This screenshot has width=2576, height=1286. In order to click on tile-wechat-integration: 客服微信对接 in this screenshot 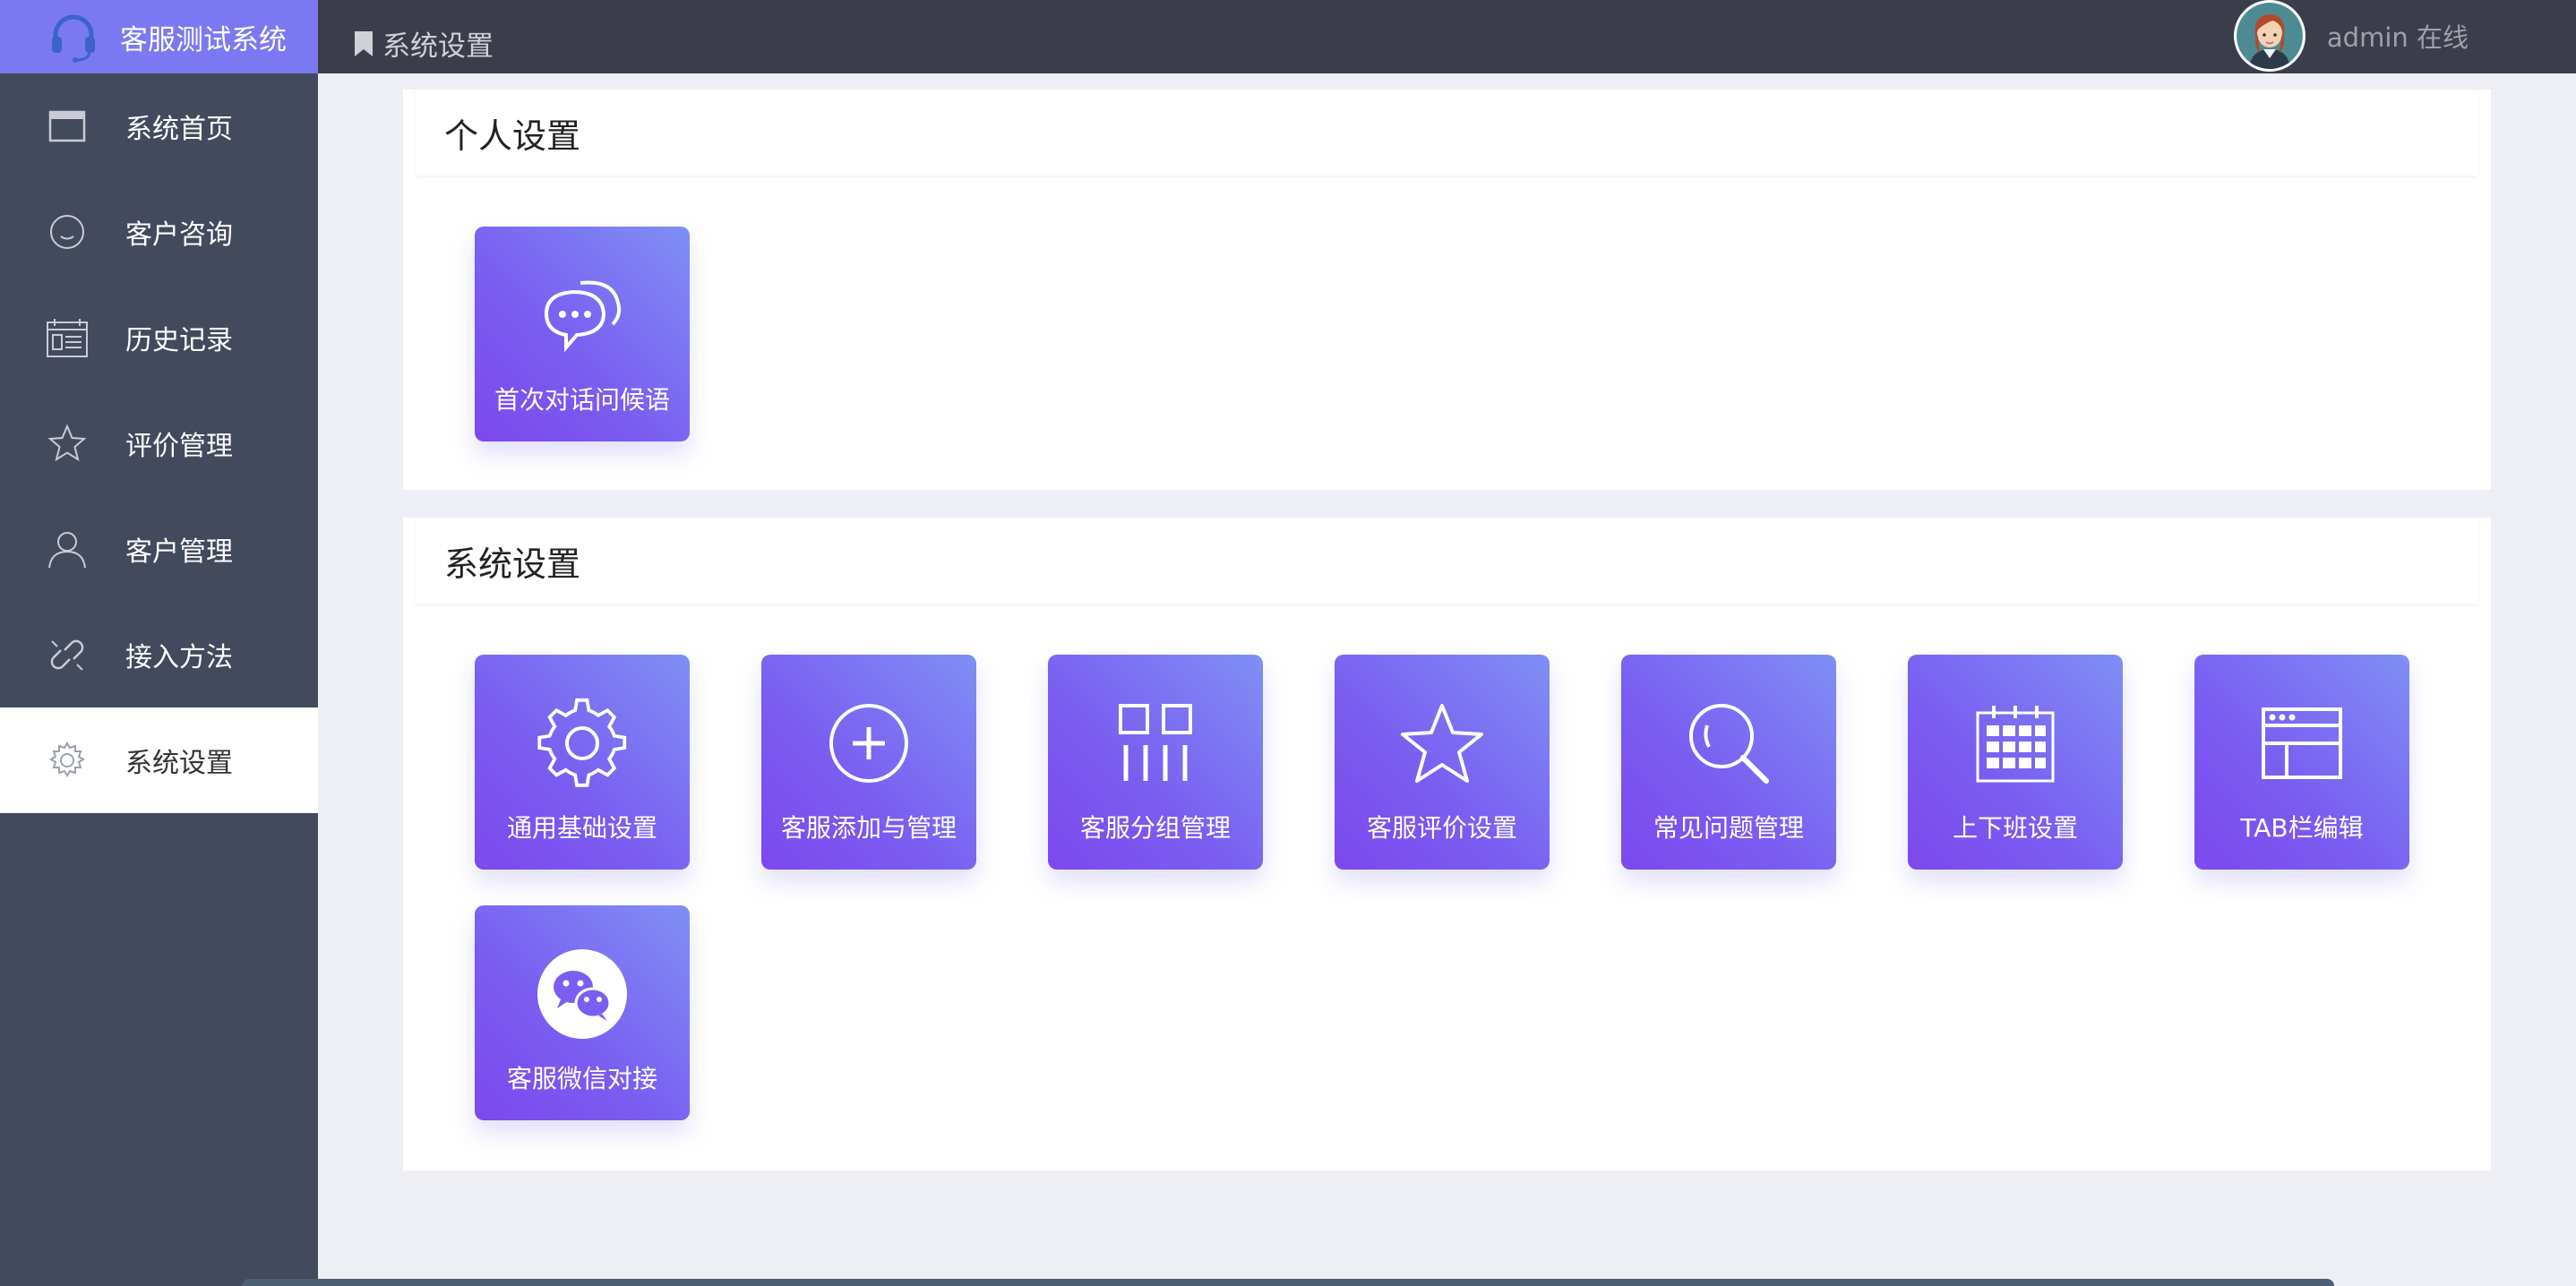, I will do `click(582, 1012)`.